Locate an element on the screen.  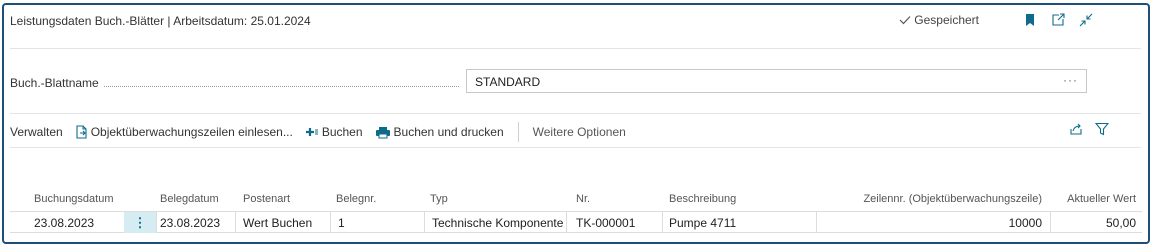
checkmark-icon is located at coordinates (905, 20).